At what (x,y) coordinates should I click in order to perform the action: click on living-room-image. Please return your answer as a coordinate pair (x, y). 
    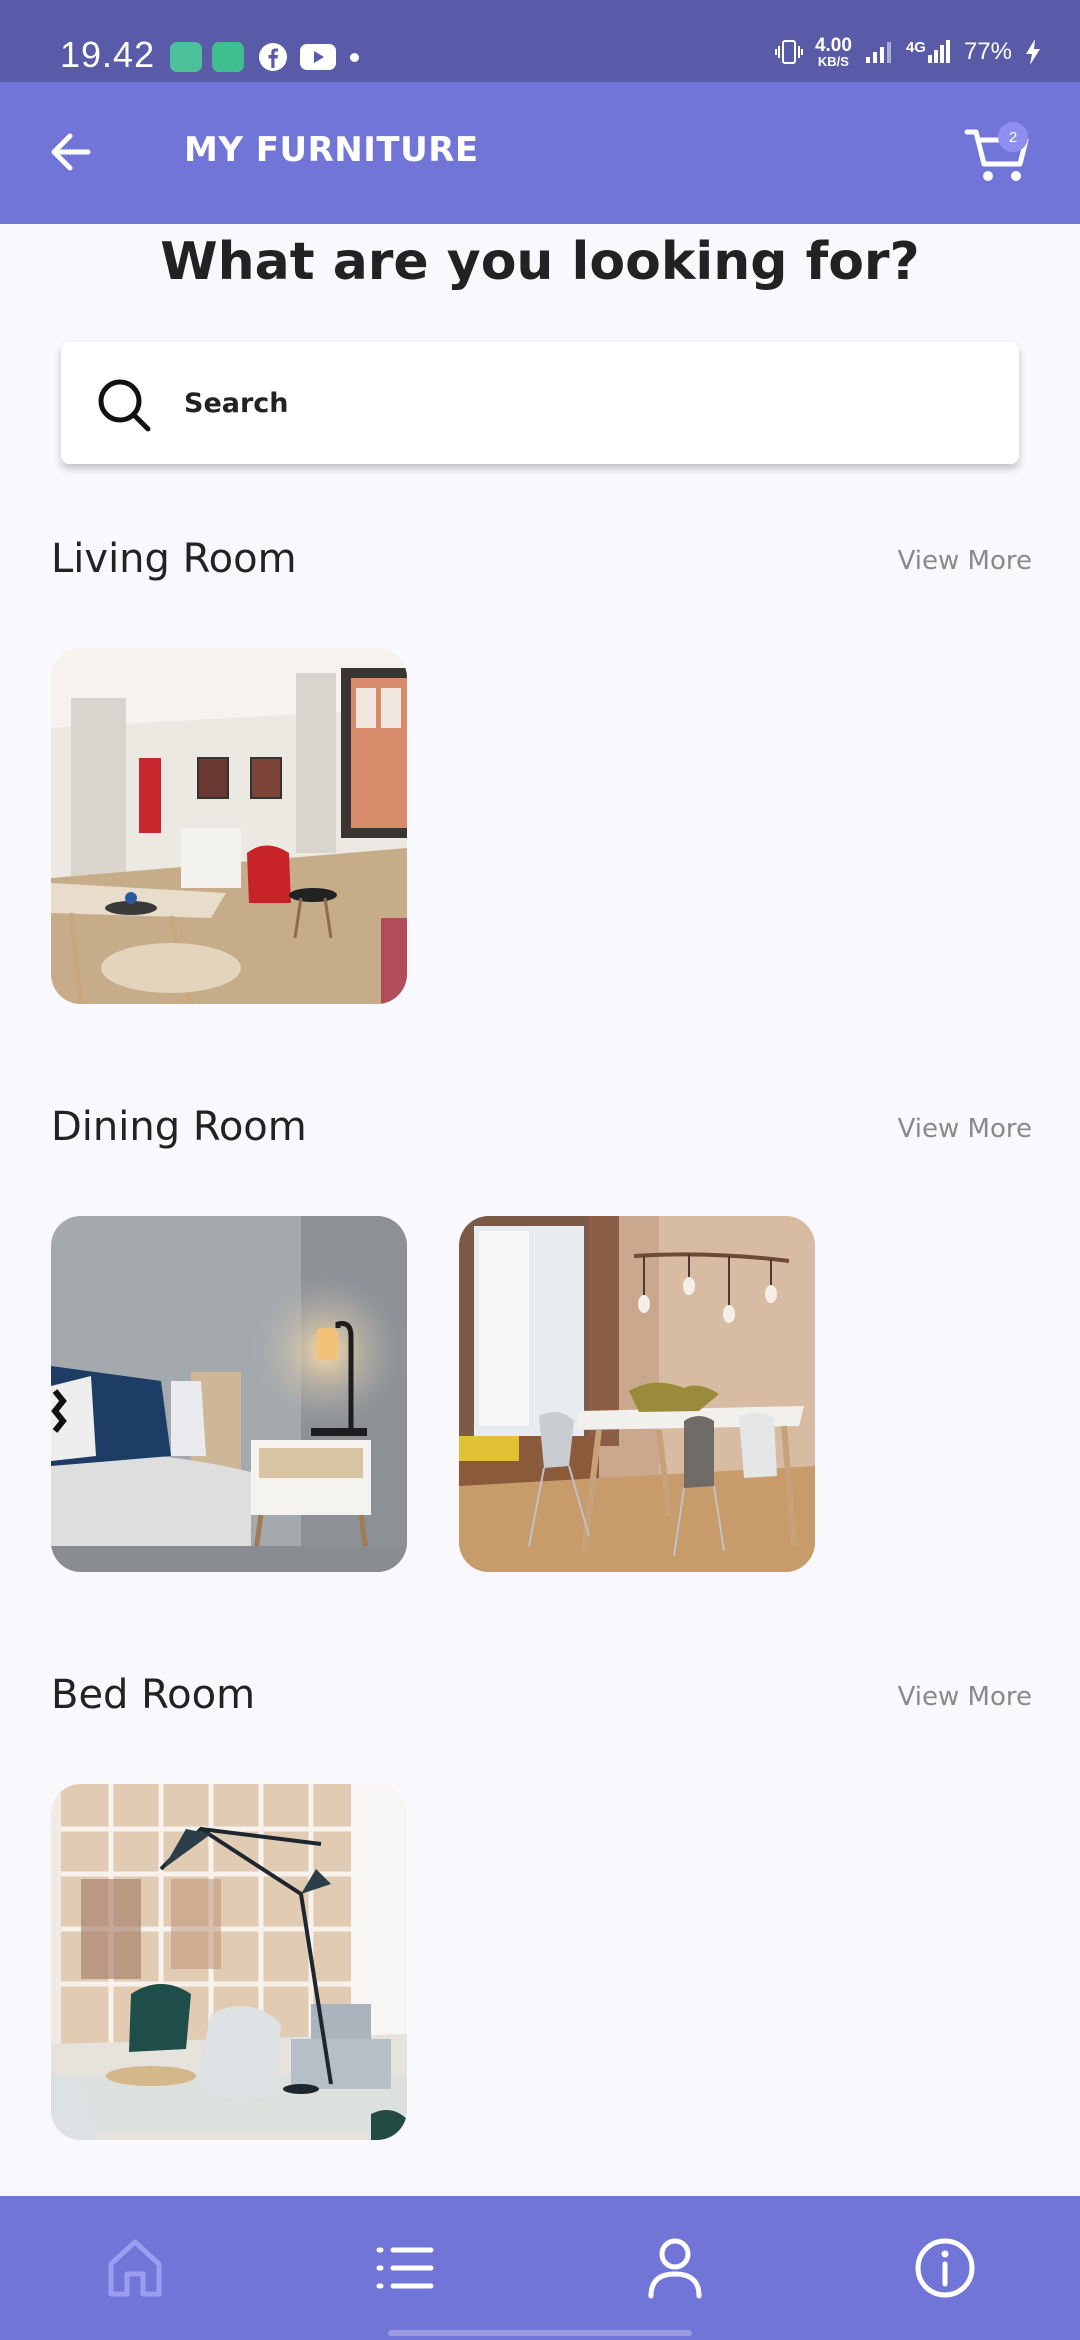
    Looking at the image, I should click on (229, 826).